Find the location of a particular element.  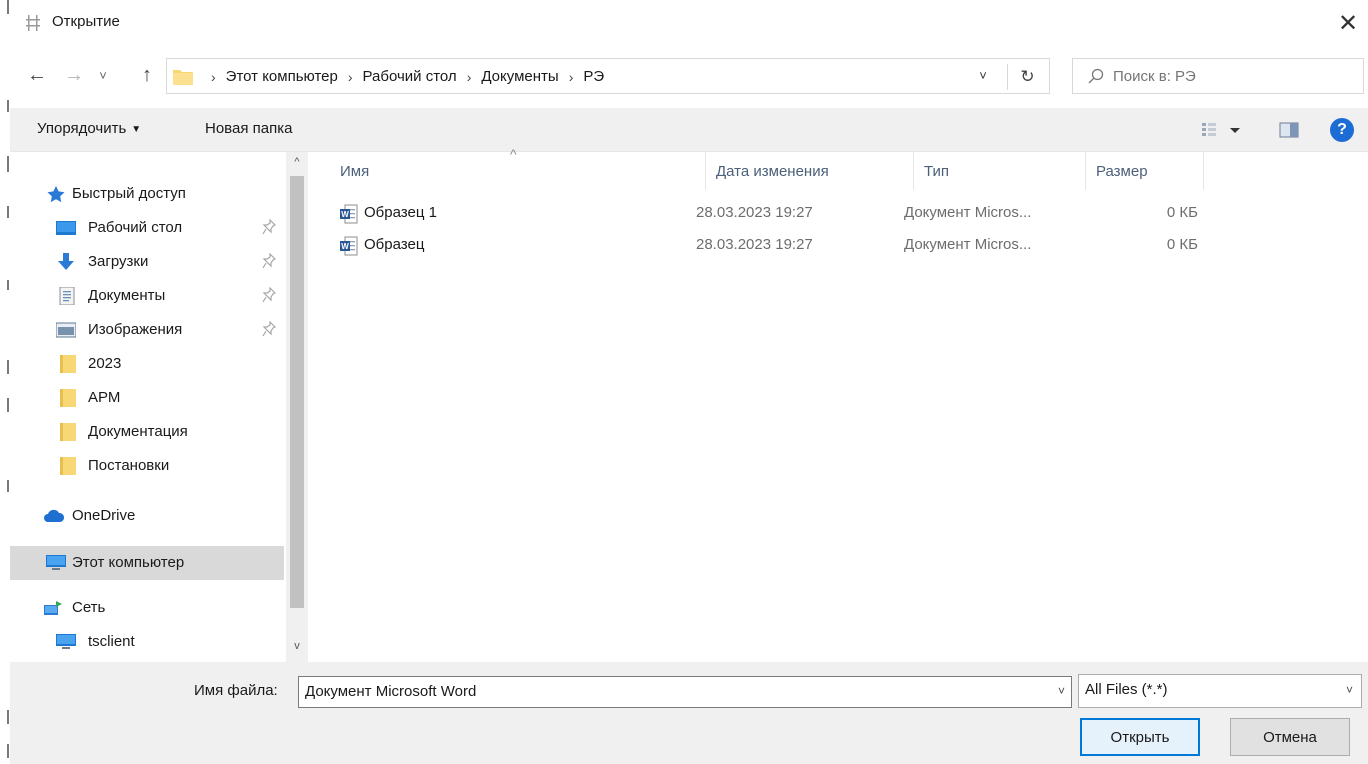

navigation-scrollbar: ^ v is located at coordinates (297, 407).